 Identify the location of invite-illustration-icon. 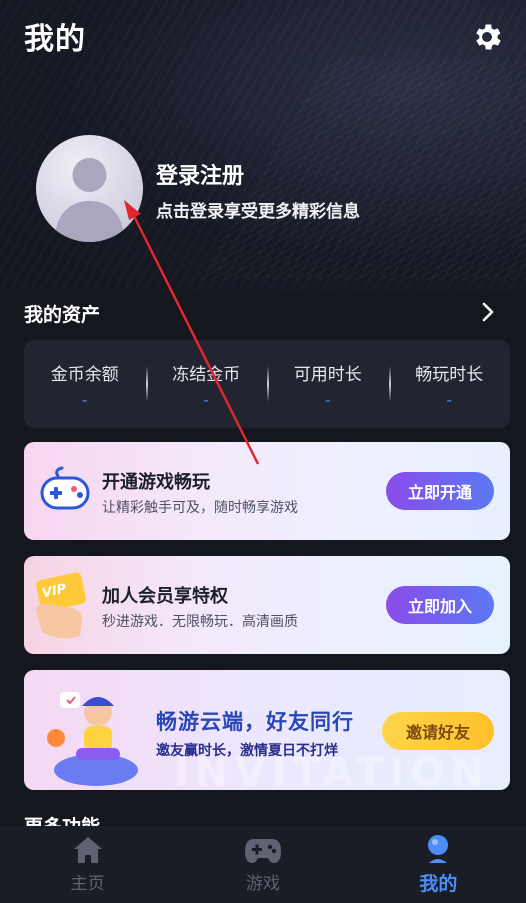
(92, 739).